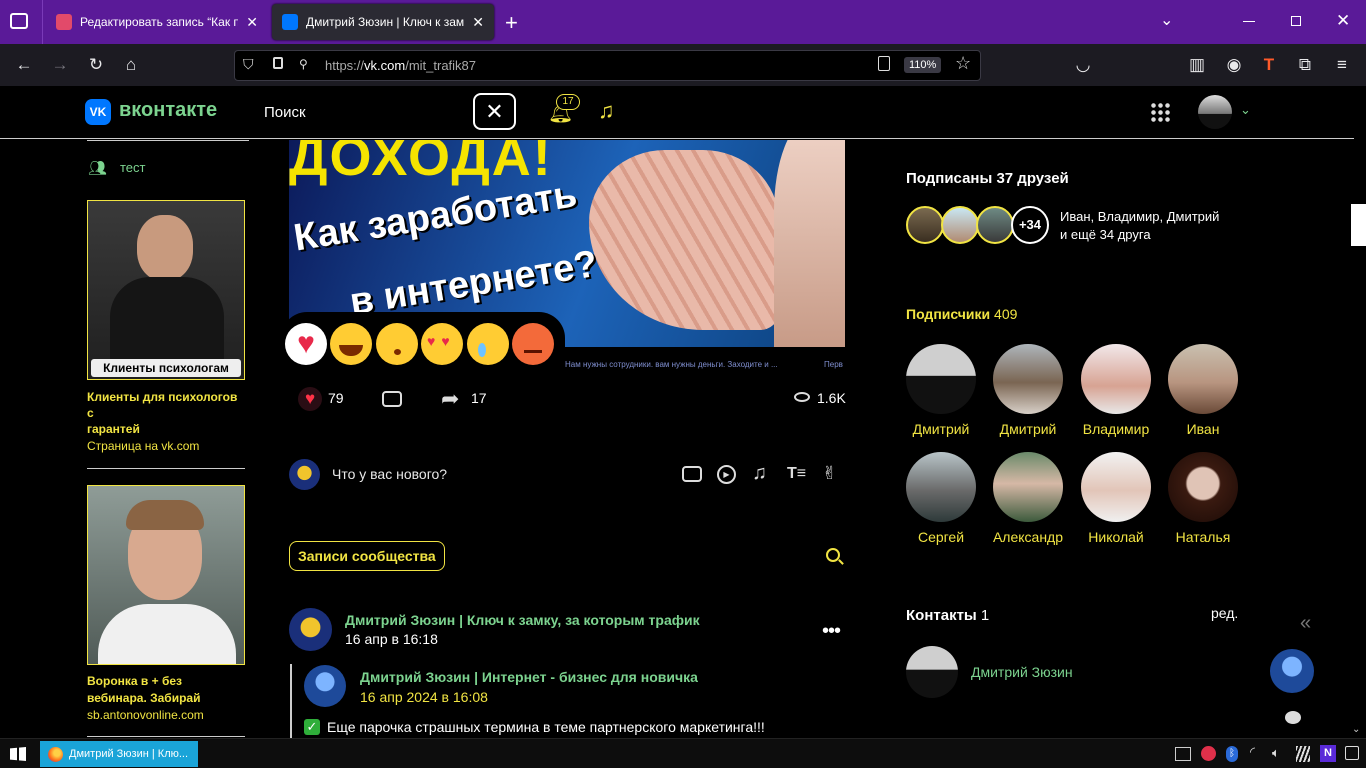  What do you see at coordinates (1215, 112) in the screenshot?
I see `user-avatar` at bounding box center [1215, 112].